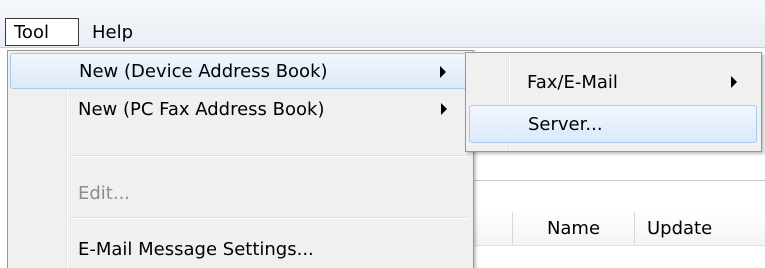  Describe the element at coordinates (201, 109) in the screenshot. I see `menu-item-label: New (PC Fax Address Book)` at that location.